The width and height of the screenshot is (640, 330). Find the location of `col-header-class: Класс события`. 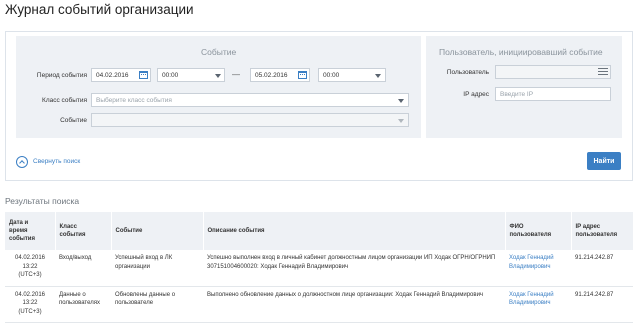

col-header-class: Класс события is located at coordinates (83, 231).